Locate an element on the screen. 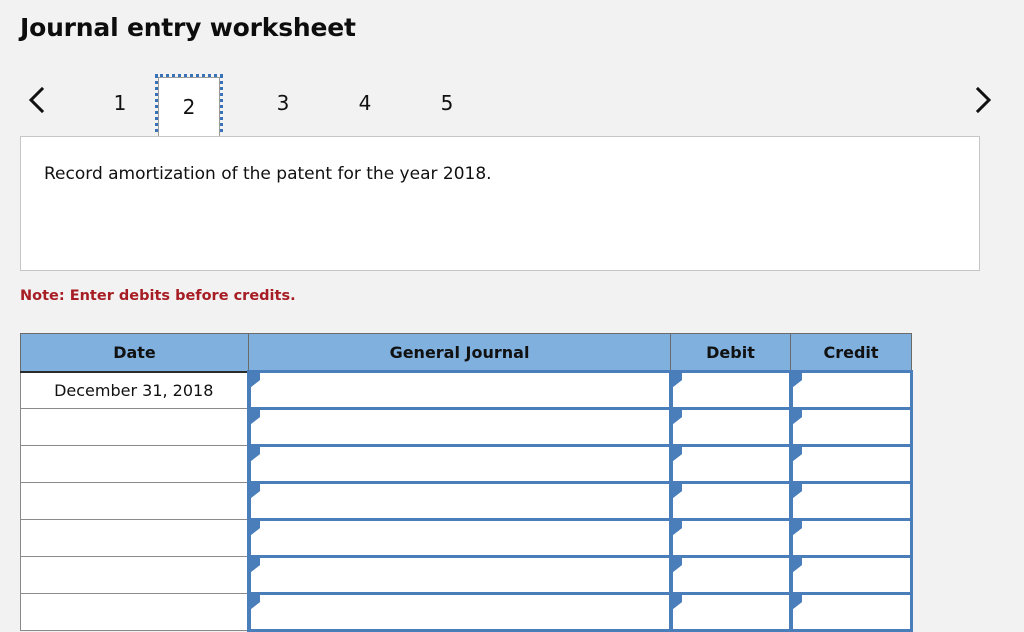 This screenshot has height=632, width=1024. chevron-left-icon is located at coordinates (37, 100).